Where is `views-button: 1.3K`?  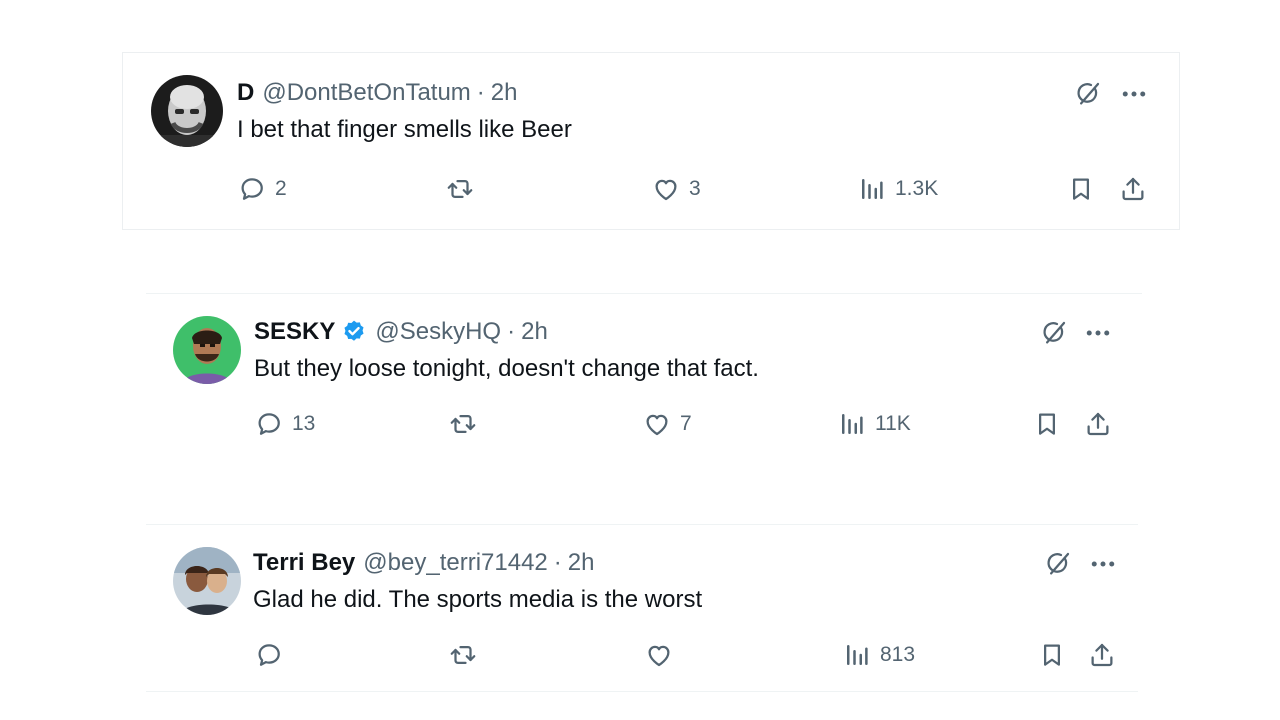 views-button: 1.3K is located at coordinates (897, 189).